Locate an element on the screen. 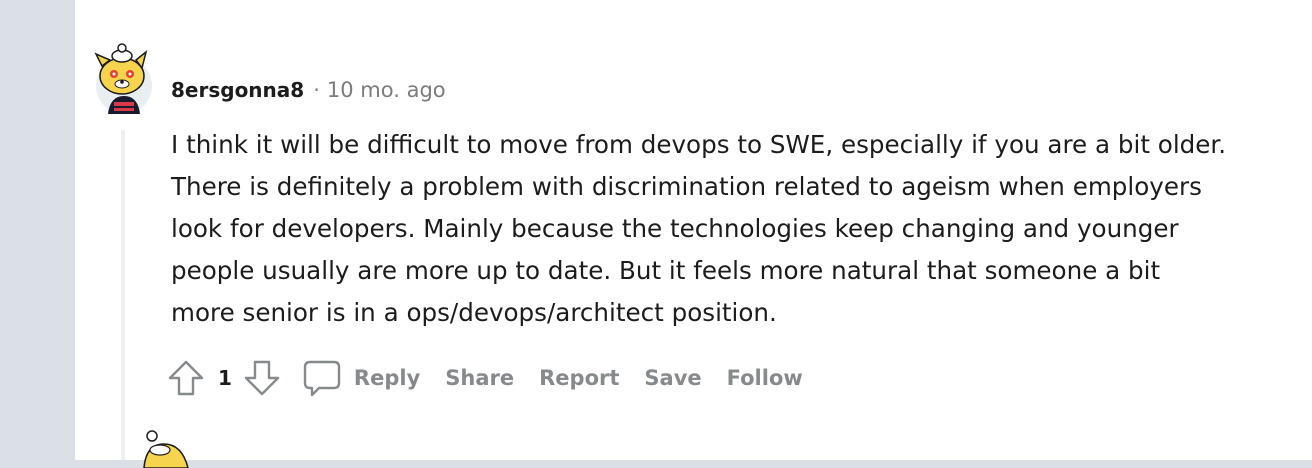 This screenshot has width=1312, height=468. downvote-arrow-icon is located at coordinates (262, 378).